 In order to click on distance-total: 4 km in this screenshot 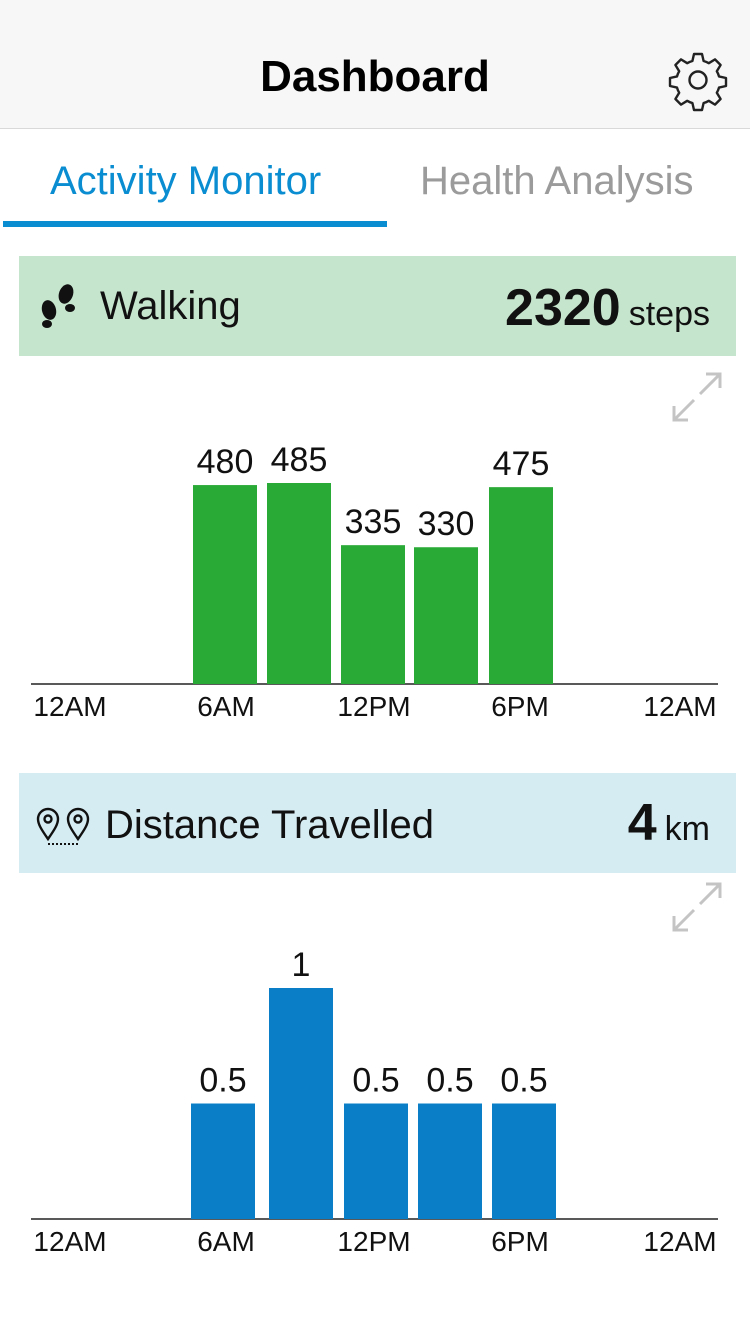, I will do `click(669, 823)`.